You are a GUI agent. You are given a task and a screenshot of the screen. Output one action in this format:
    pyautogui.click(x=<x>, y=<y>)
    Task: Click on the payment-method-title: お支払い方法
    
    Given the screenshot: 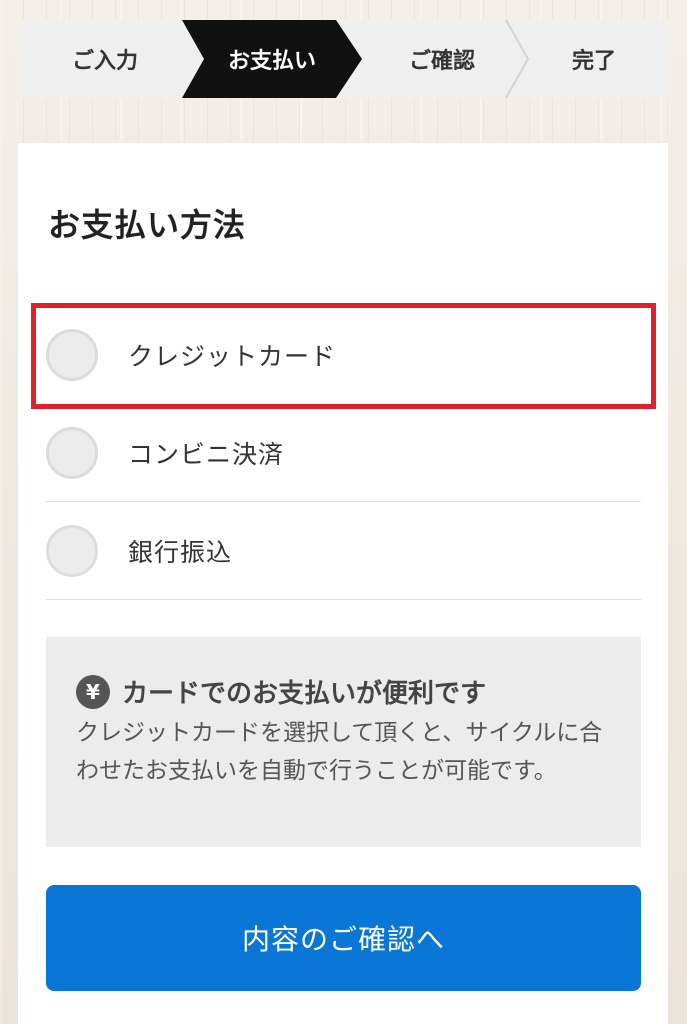 What is the action you would take?
    pyautogui.click(x=147, y=225)
    